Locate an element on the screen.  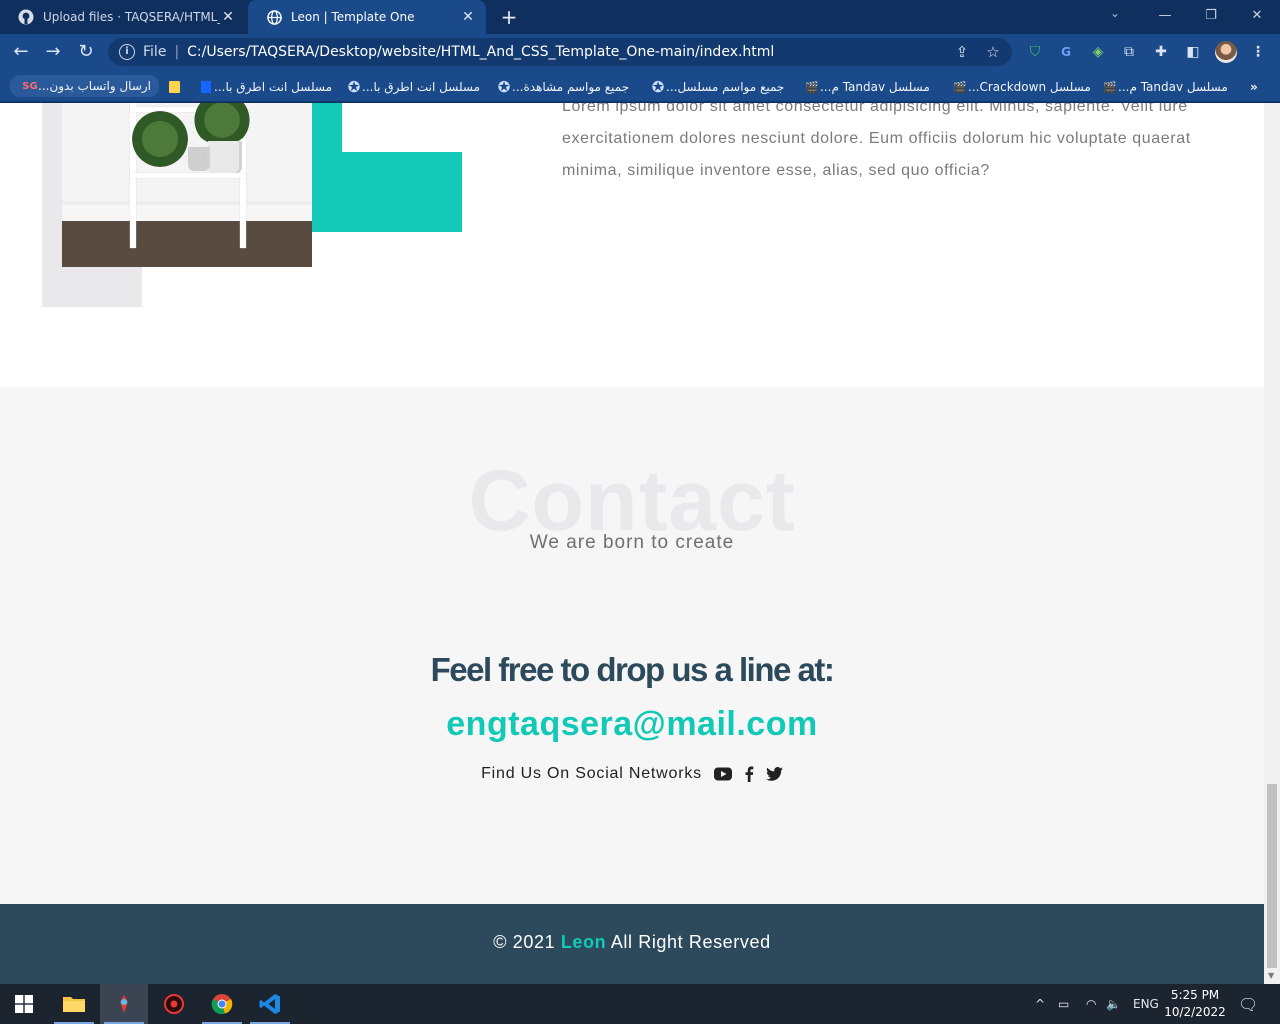
contact-line: Feel free to drop us a line at: is located at coordinates (632, 669).